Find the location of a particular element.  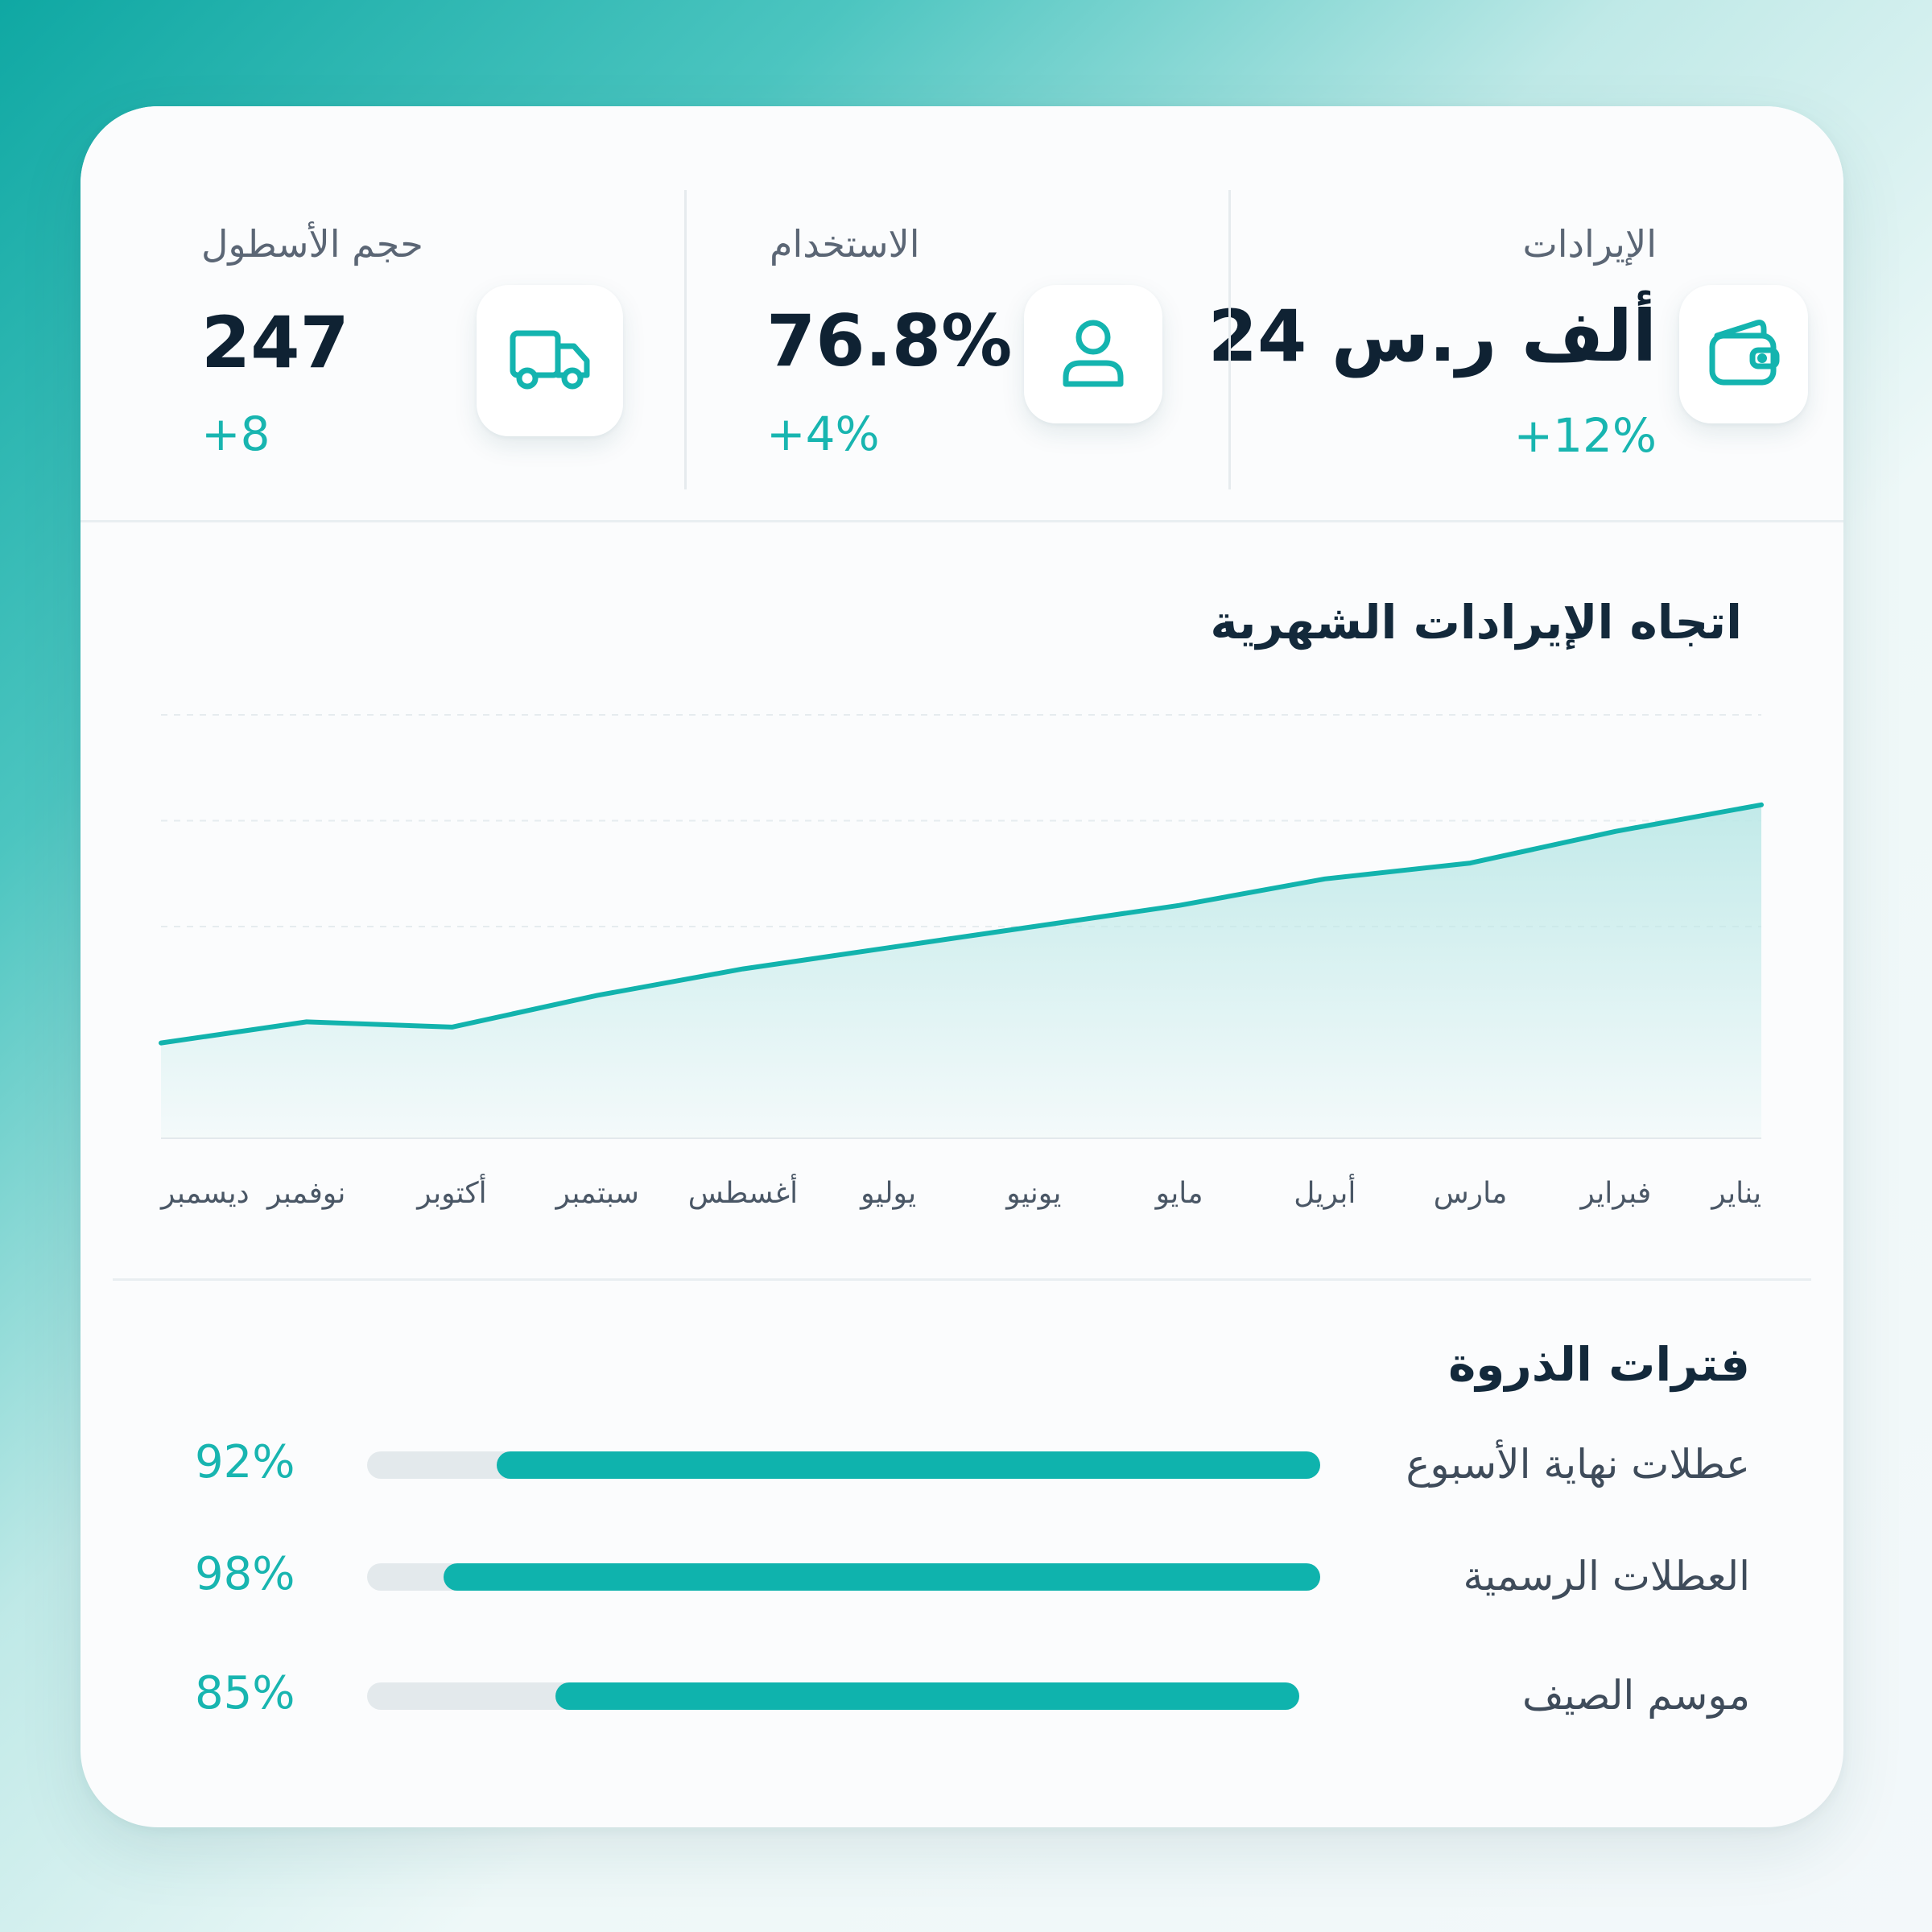

x-tick-label: يناير is located at coordinates (1735, 1193).